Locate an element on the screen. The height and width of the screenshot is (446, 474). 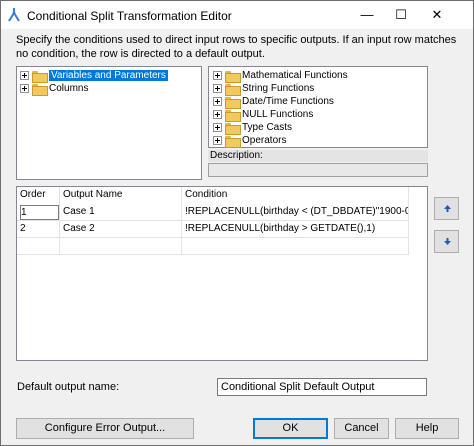
move-down-button is located at coordinates (446, 241).